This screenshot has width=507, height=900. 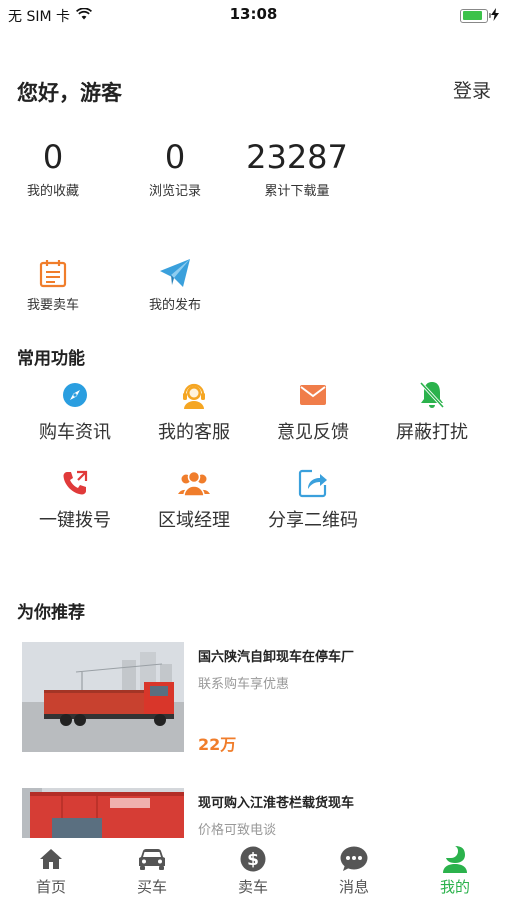 I want to click on charging-icon, so click(x=495, y=15).